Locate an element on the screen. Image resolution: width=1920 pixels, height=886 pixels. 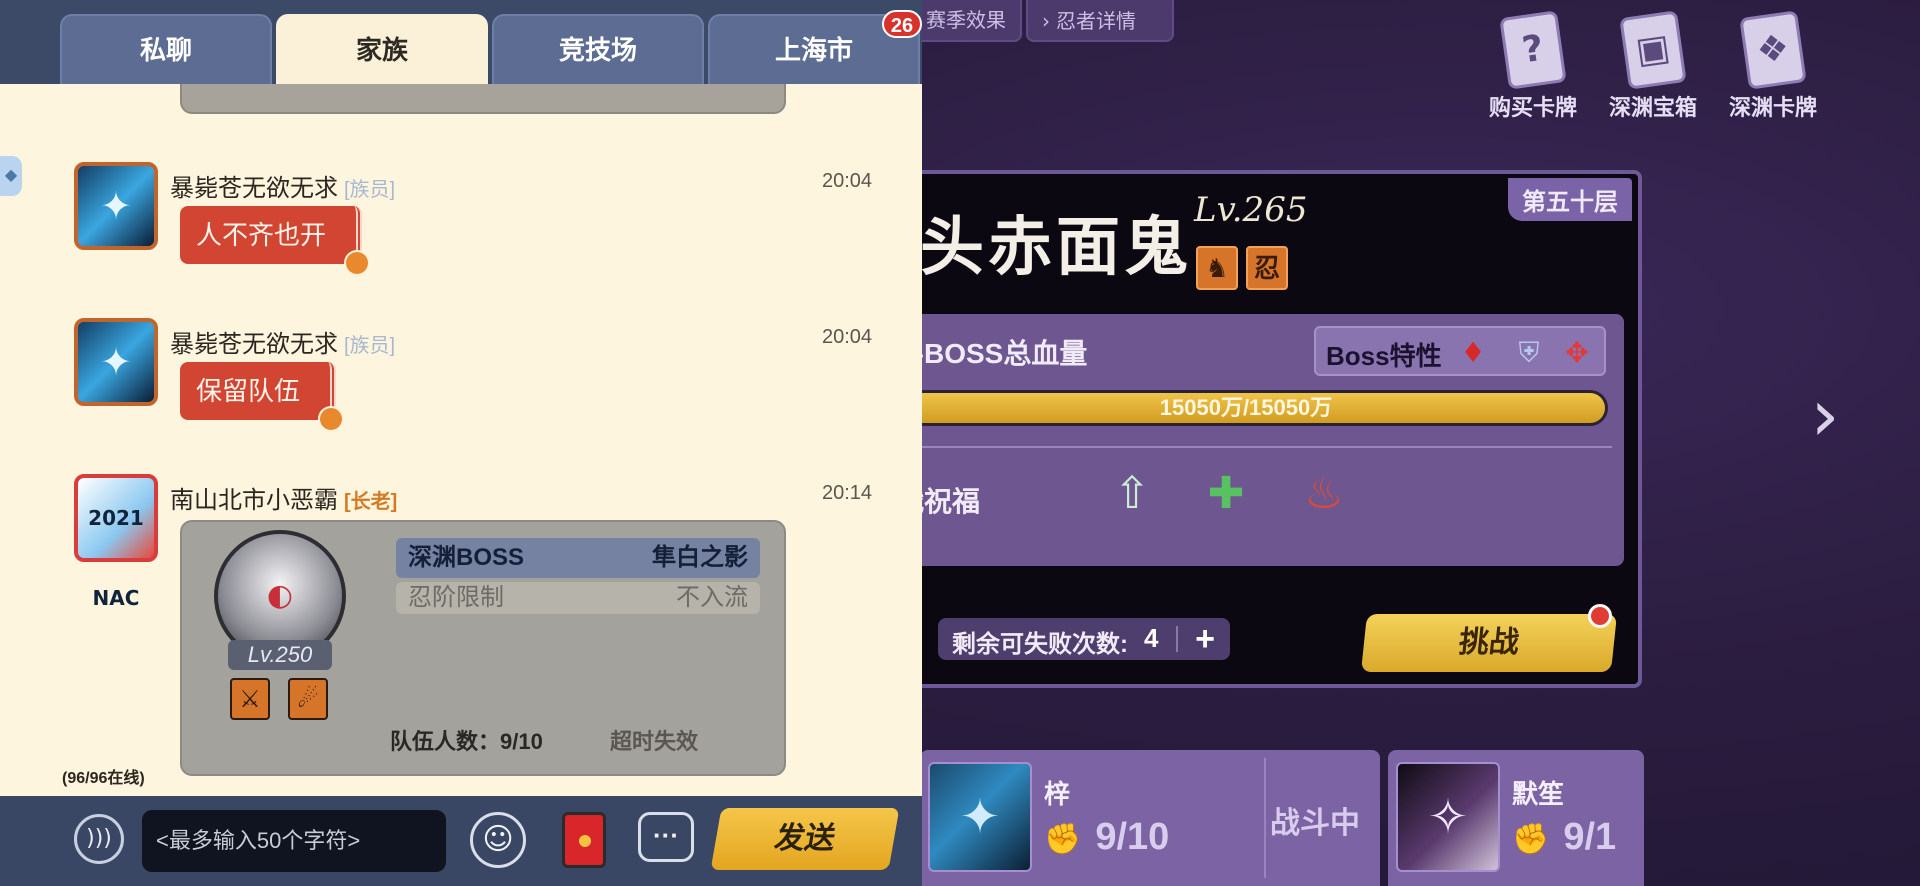
remaining-fails: 剩余可失败次数: 4 + is located at coordinates (1084, 639).